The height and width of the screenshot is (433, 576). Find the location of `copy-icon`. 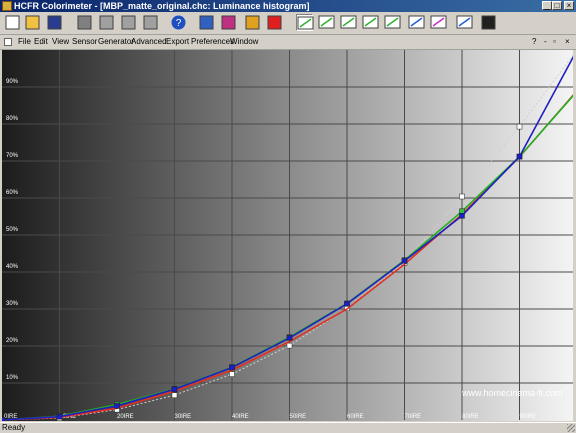

copy-icon is located at coordinates (106, 22).